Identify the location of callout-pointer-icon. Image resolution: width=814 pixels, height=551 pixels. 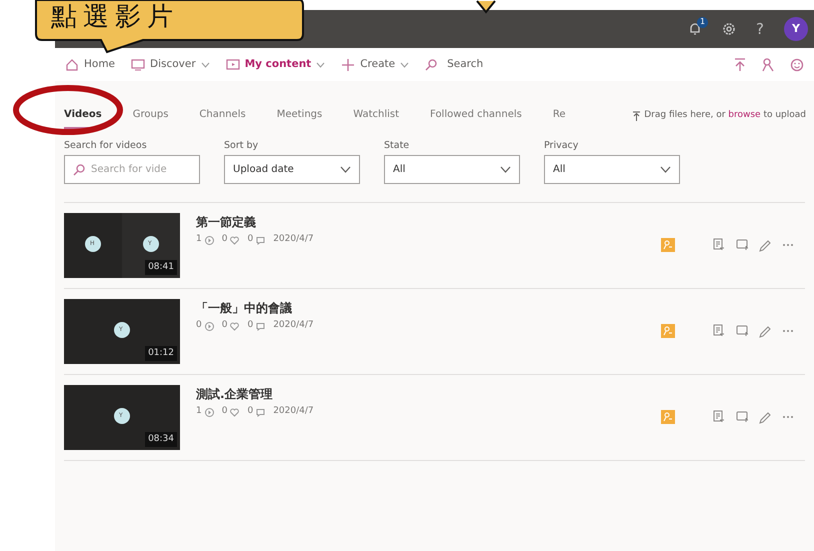
(486, 7).